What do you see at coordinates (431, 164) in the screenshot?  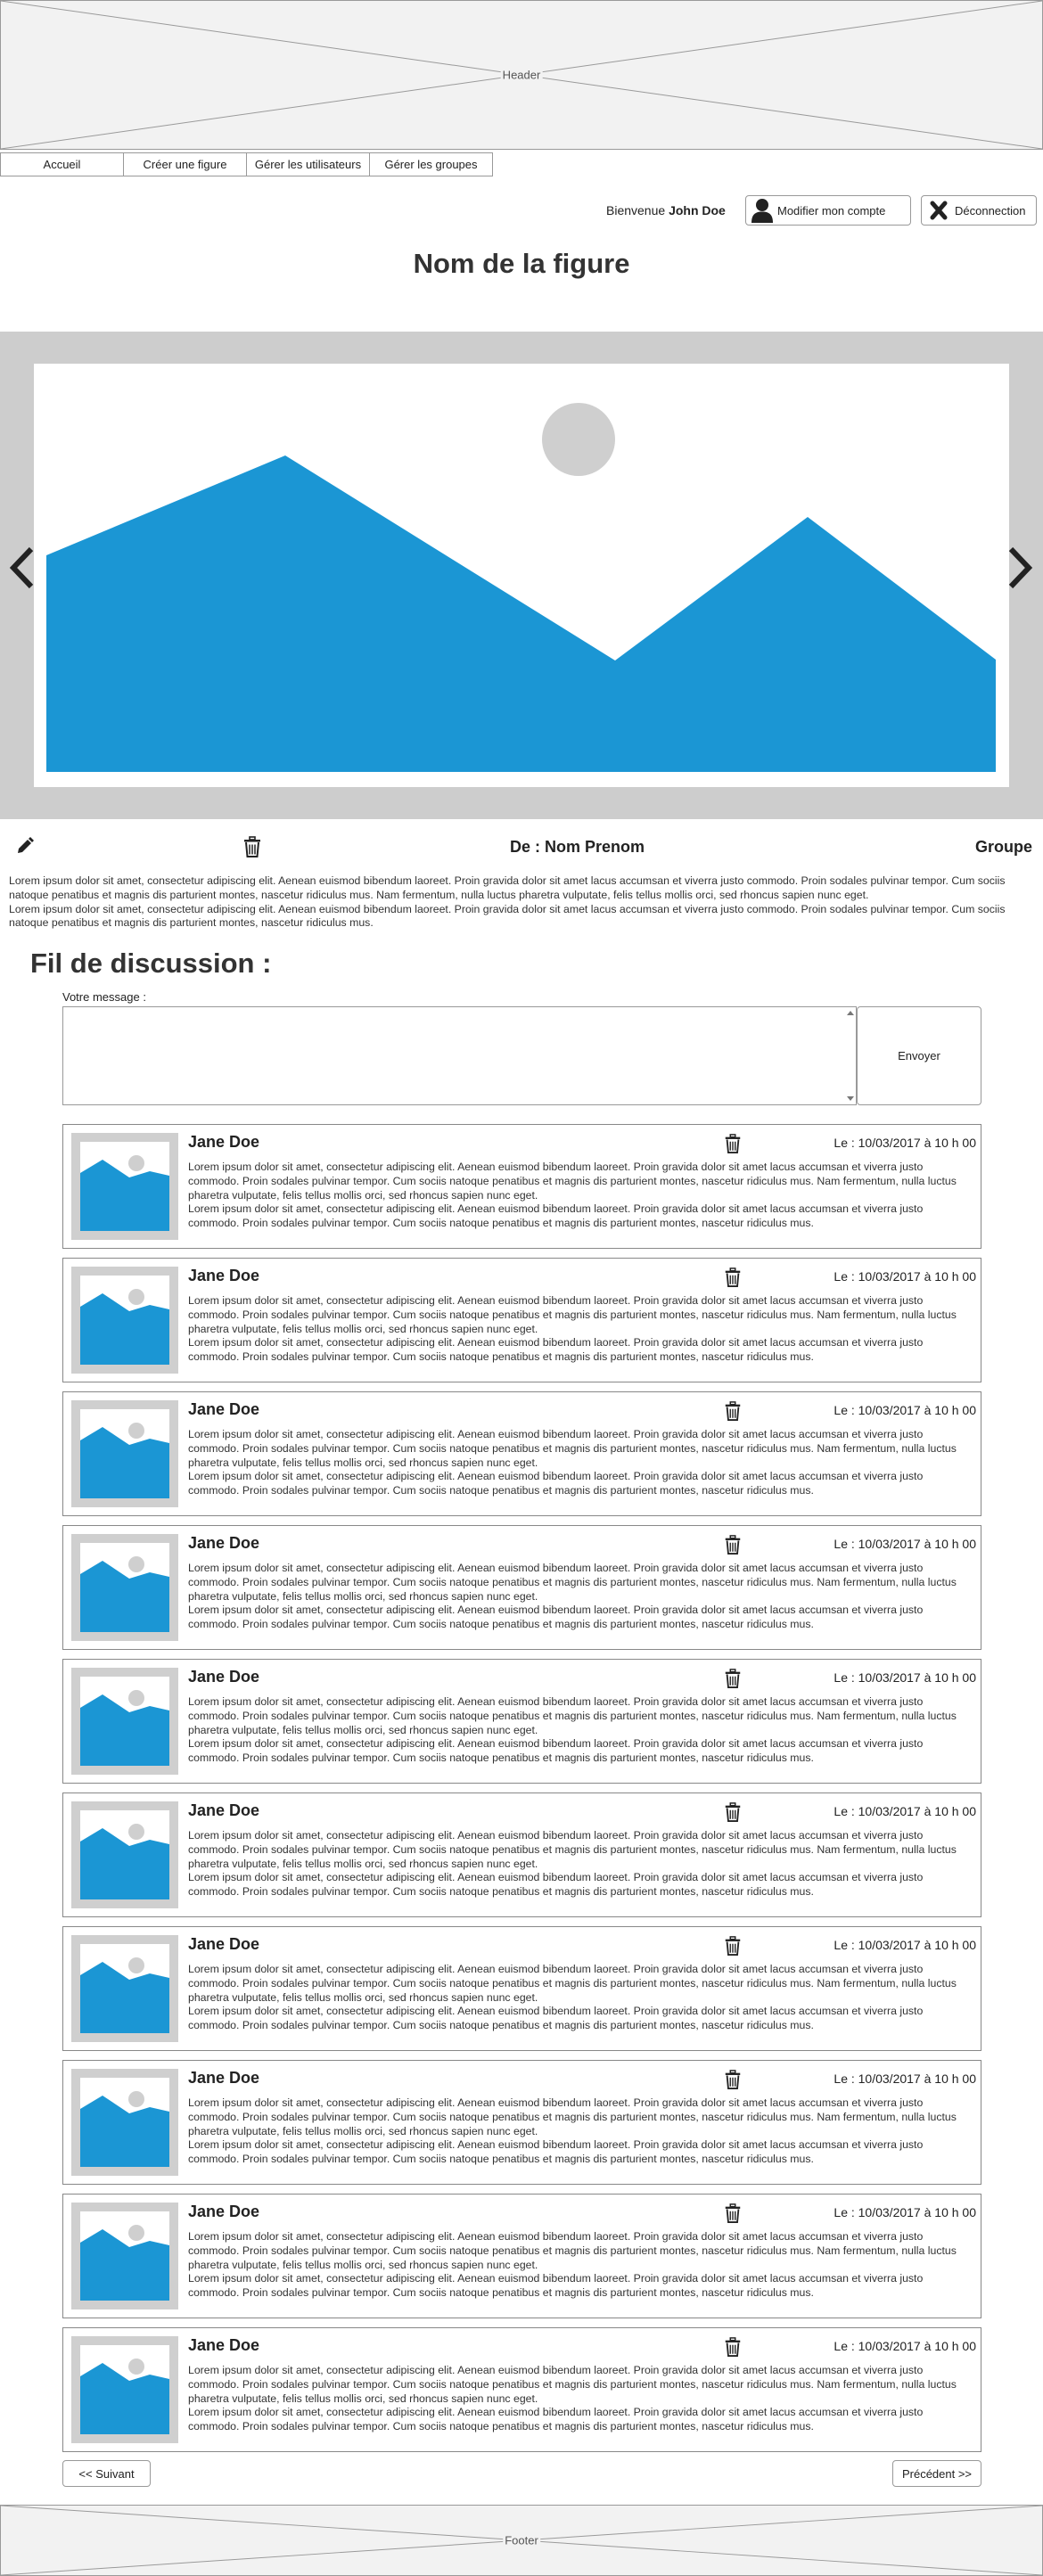 I see `nav-item-manage-groups: Gérer les groupes` at bounding box center [431, 164].